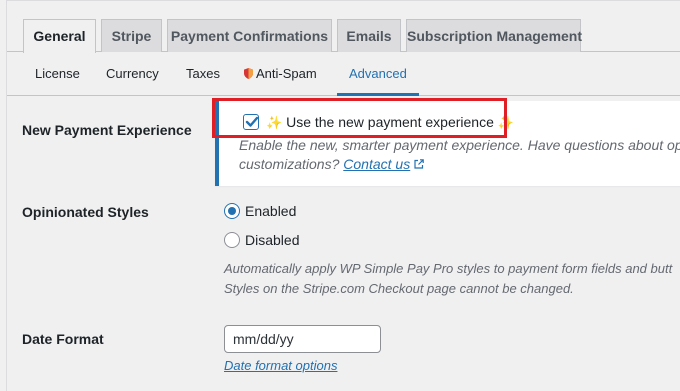 The image size is (680, 391). What do you see at coordinates (131, 35) in the screenshot?
I see `tab-stripe: Stripe` at bounding box center [131, 35].